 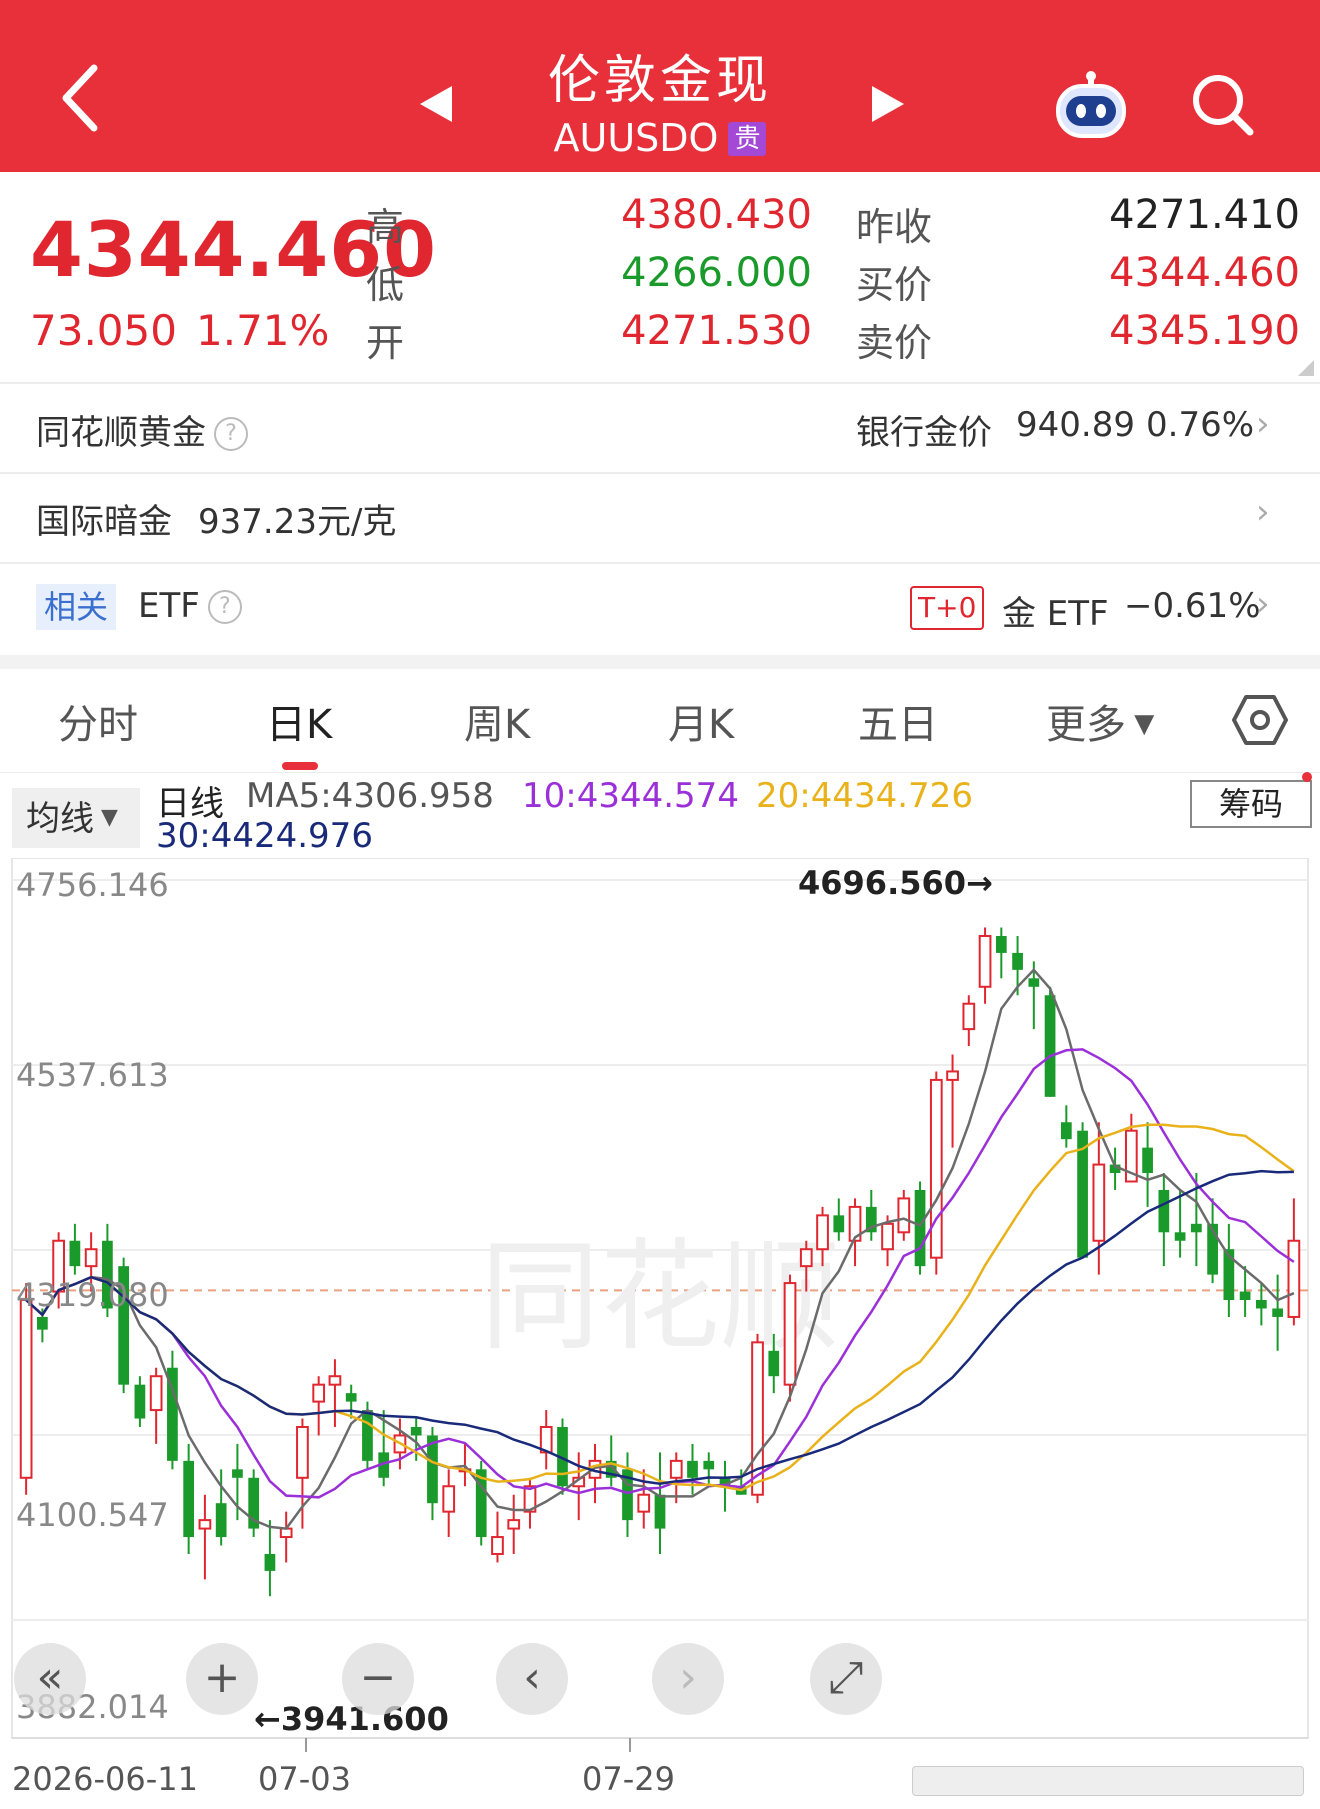 What do you see at coordinates (1055, 610) in the screenshot?
I see `gold-etf-label: 金 ETF` at bounding box center [1055, 610].